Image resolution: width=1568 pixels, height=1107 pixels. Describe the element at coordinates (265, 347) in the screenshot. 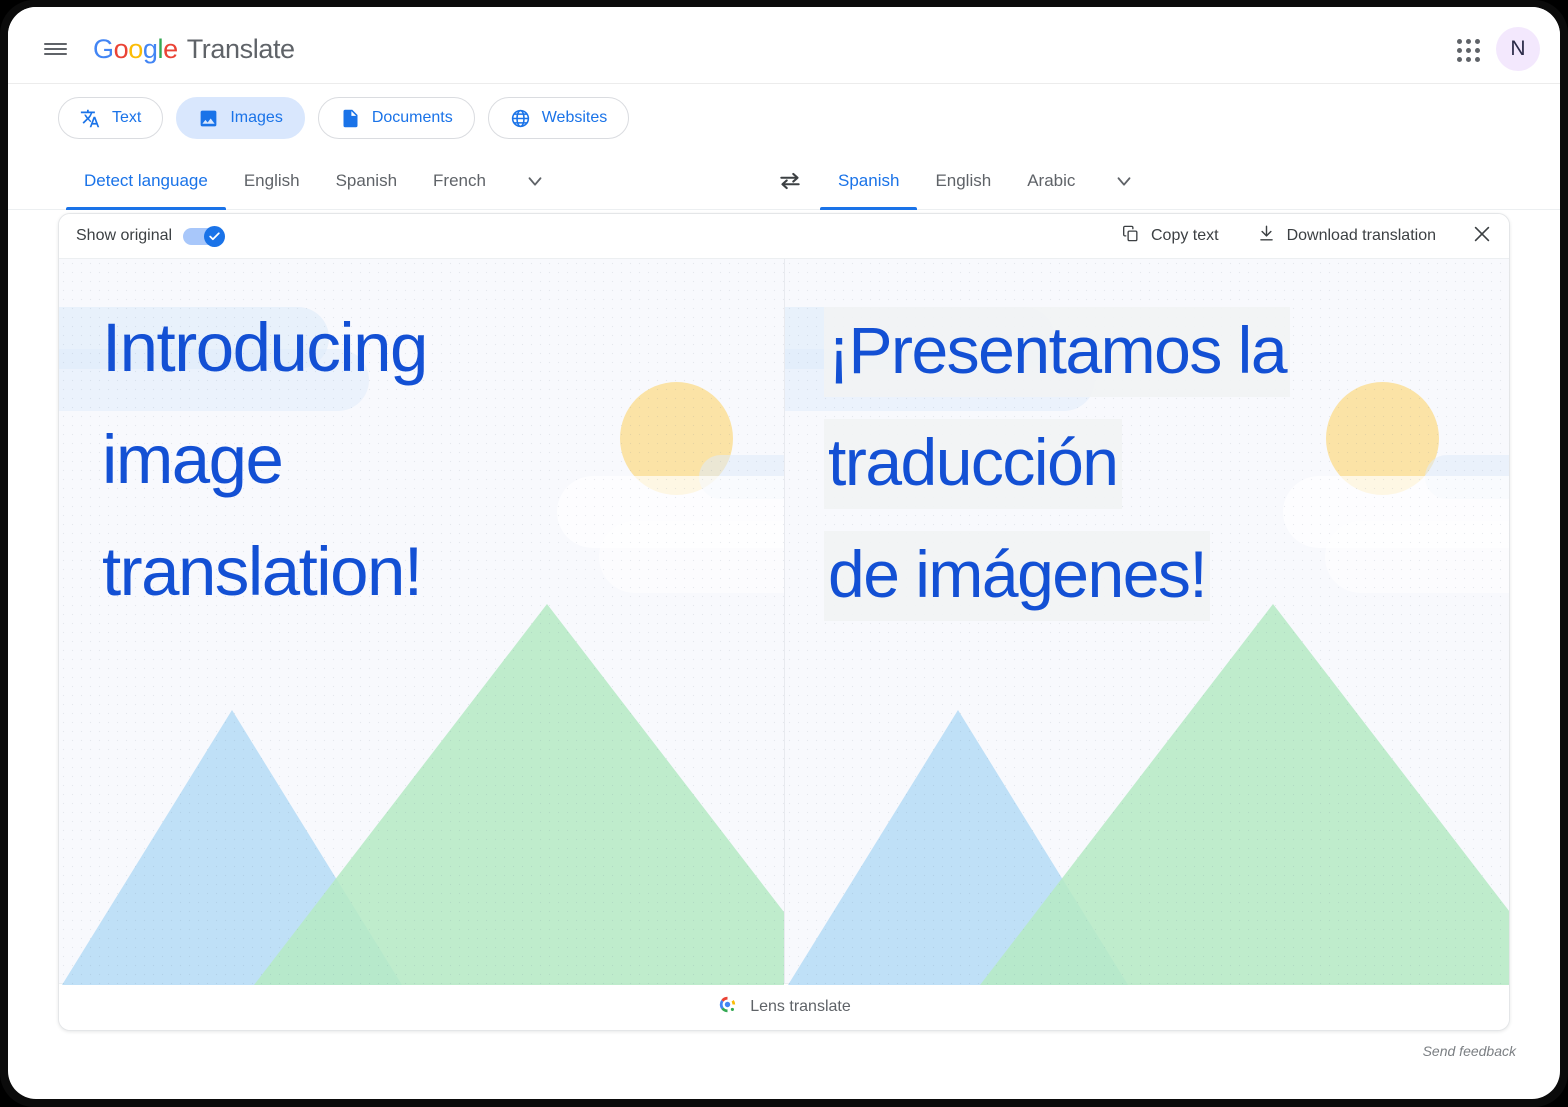

I see `original-line-1: Introducing` at that location.